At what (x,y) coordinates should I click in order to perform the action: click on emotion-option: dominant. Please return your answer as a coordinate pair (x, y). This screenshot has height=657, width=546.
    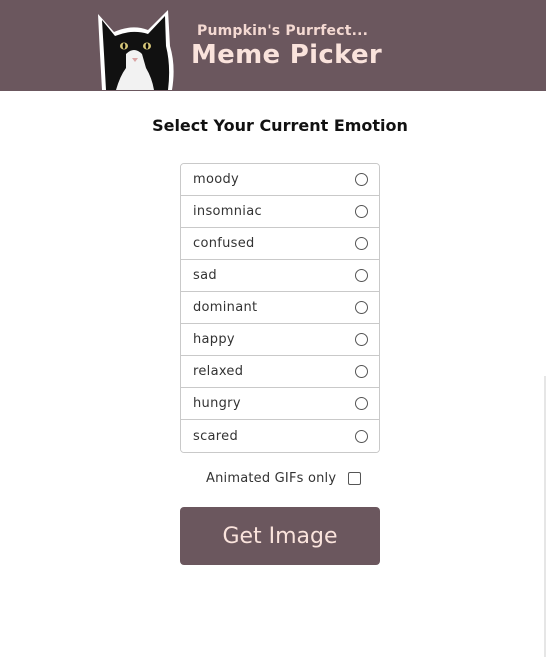
    Looking at the image, I should click on (280, 308).